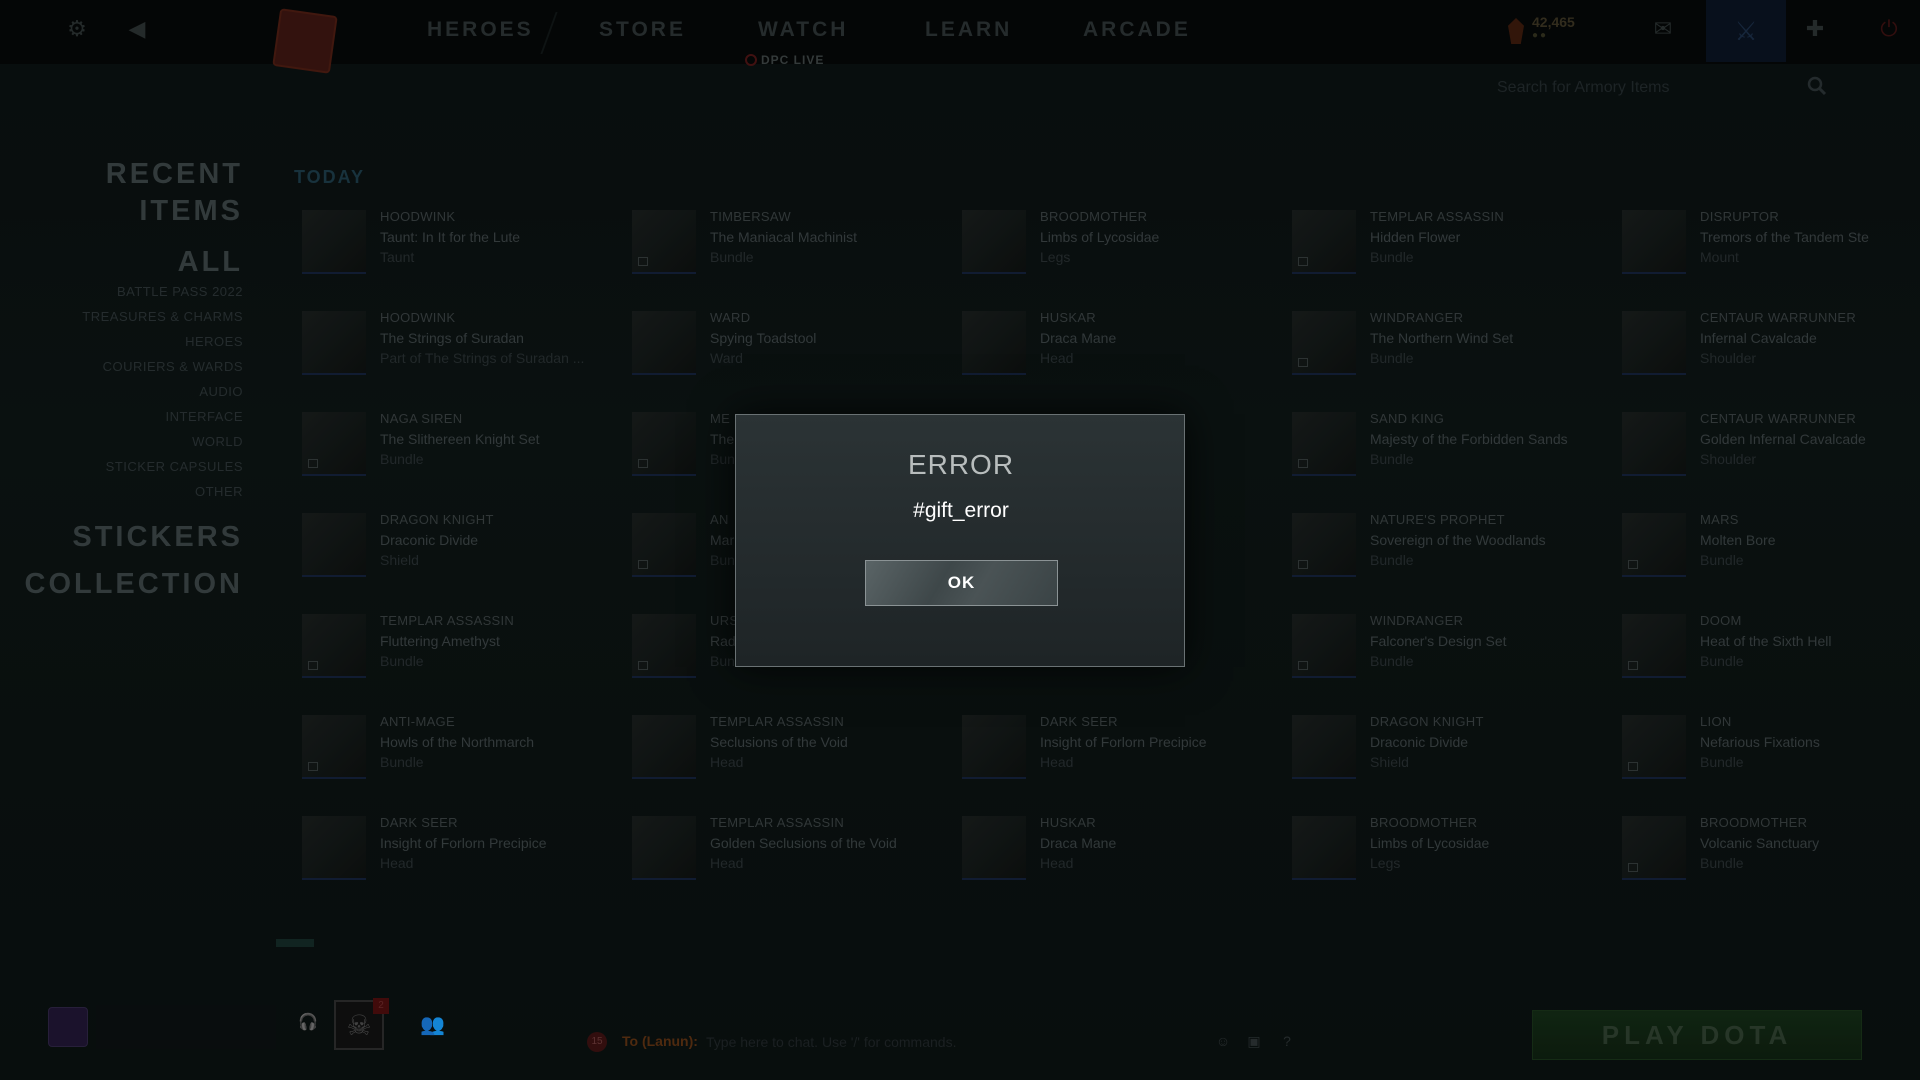 The height and width of the screenshot is (1080, 1920). Describe the element at coordinates (961, 510) in the screenshot. I see `dialog-message: #gift_error` at that location.